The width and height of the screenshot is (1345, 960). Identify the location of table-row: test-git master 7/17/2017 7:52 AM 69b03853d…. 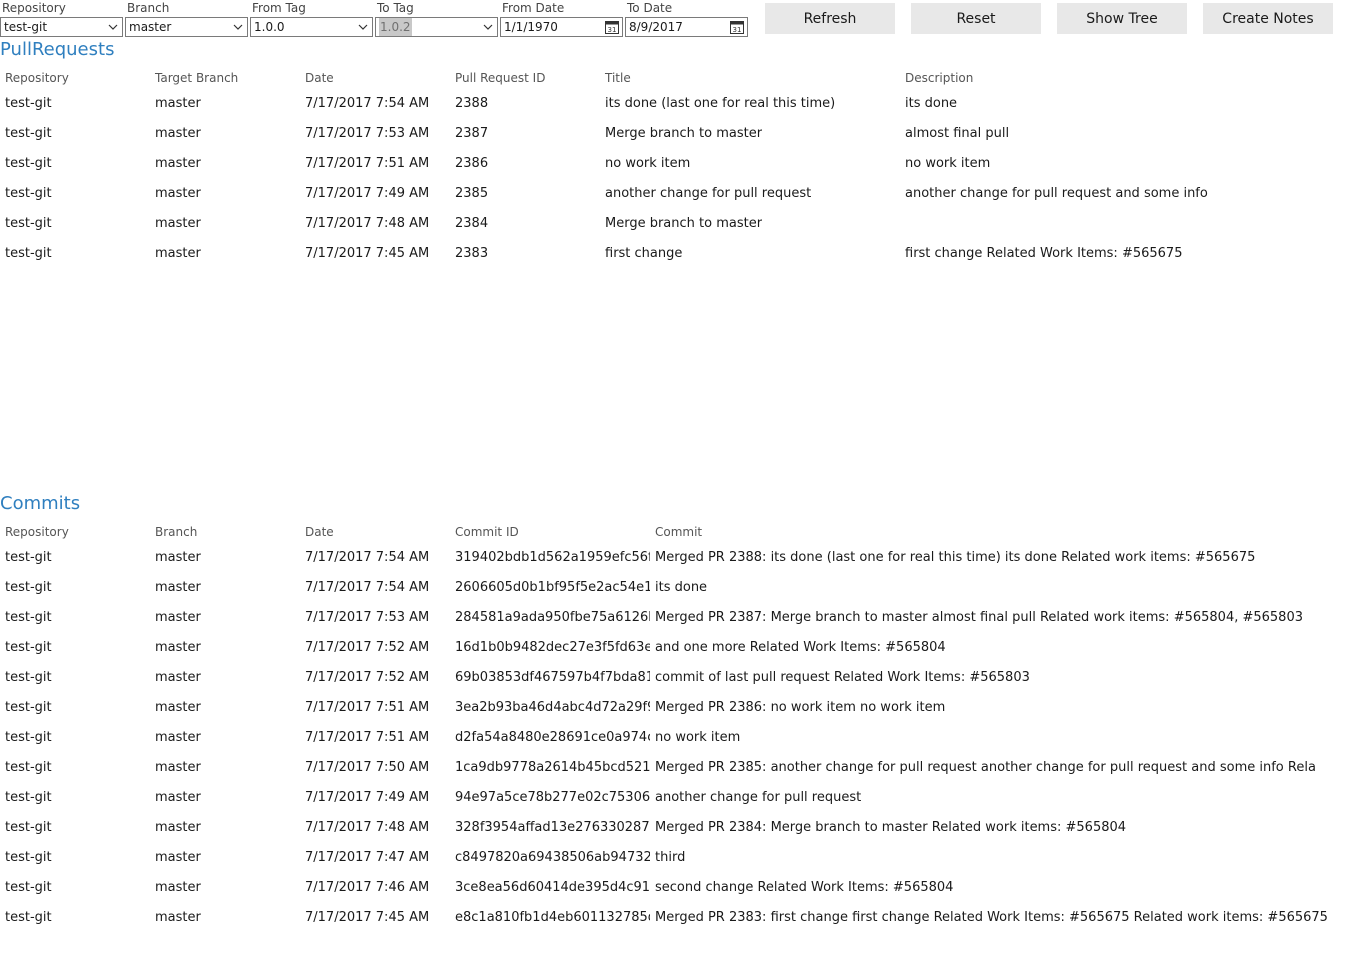
(672, 678).